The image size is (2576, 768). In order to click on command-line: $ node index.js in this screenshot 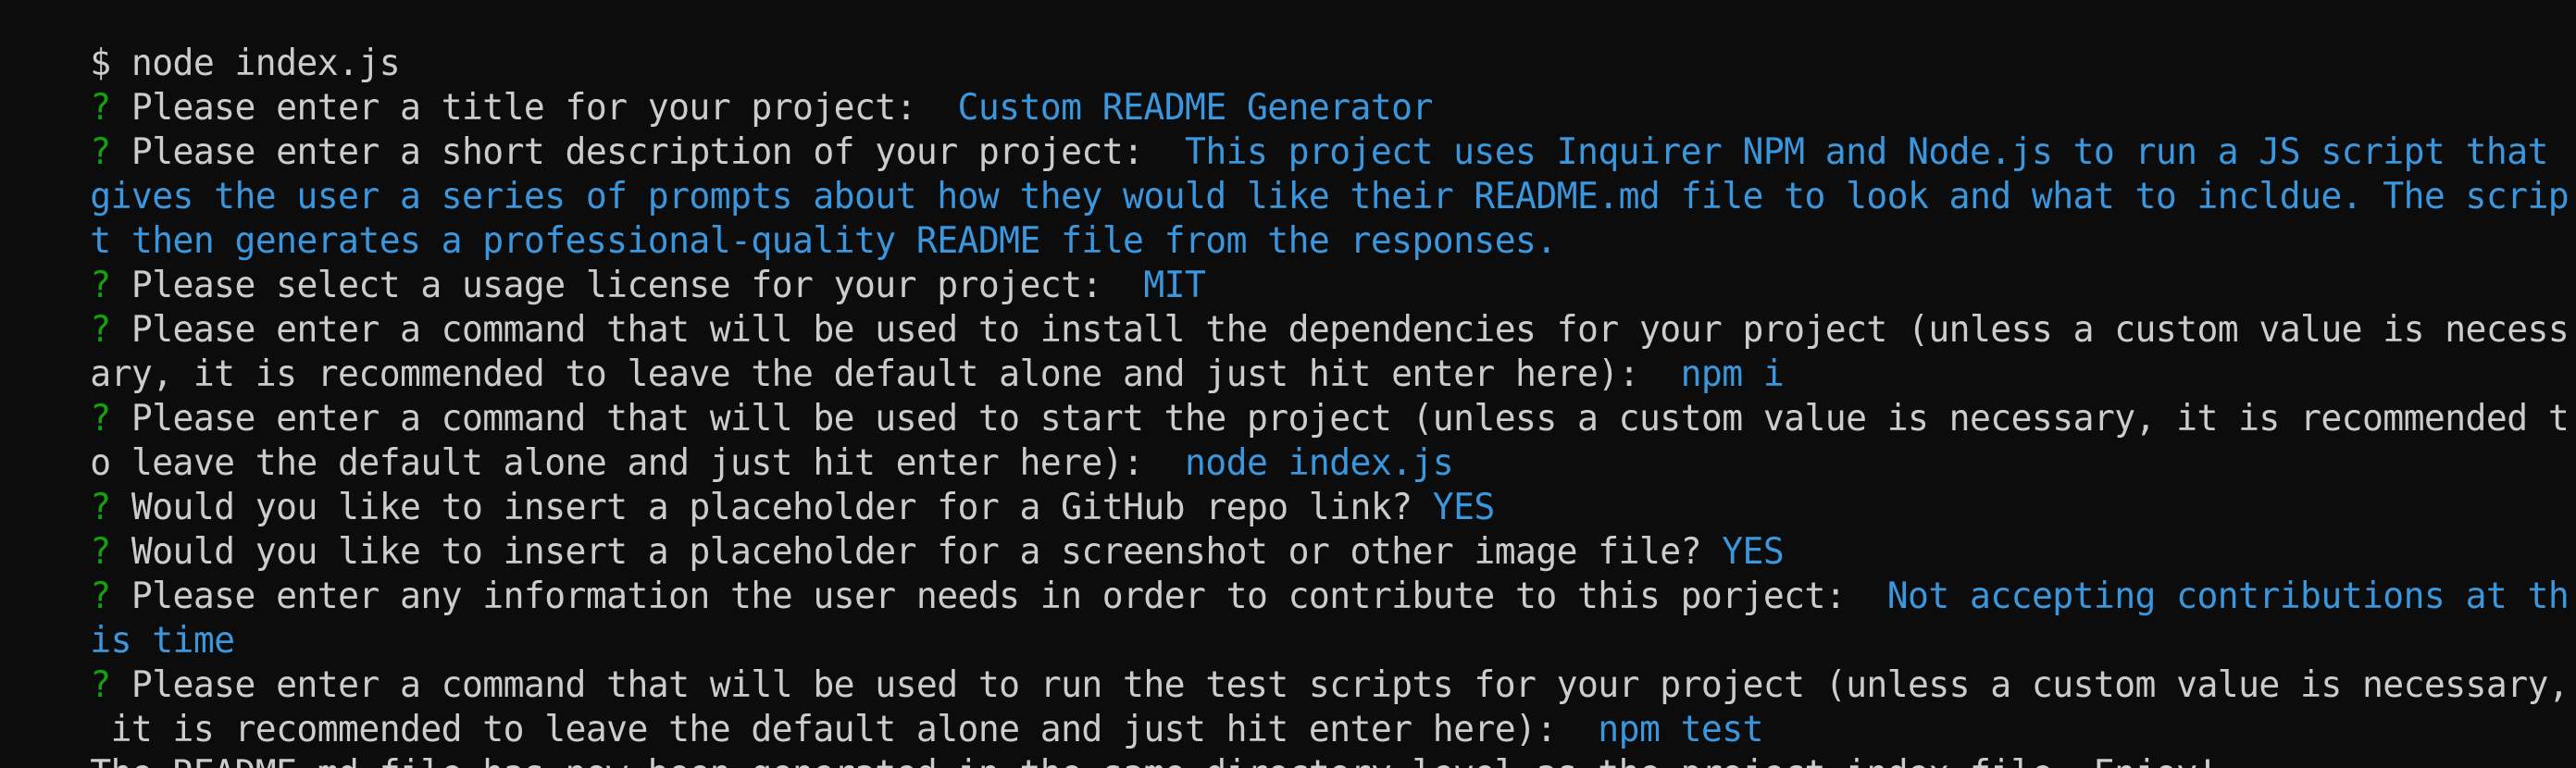, I will do `click(203, 42)`.